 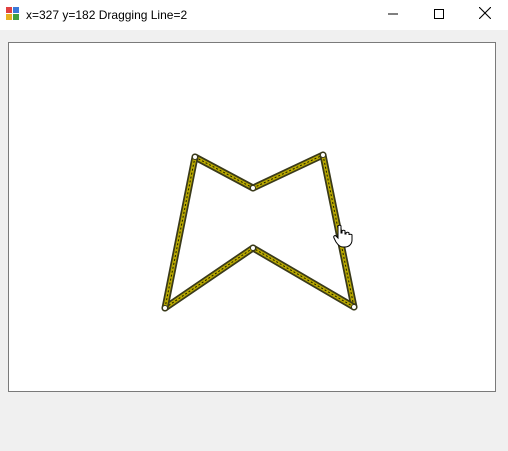 I want to click on minimize-button, so click(x=393, y=15).